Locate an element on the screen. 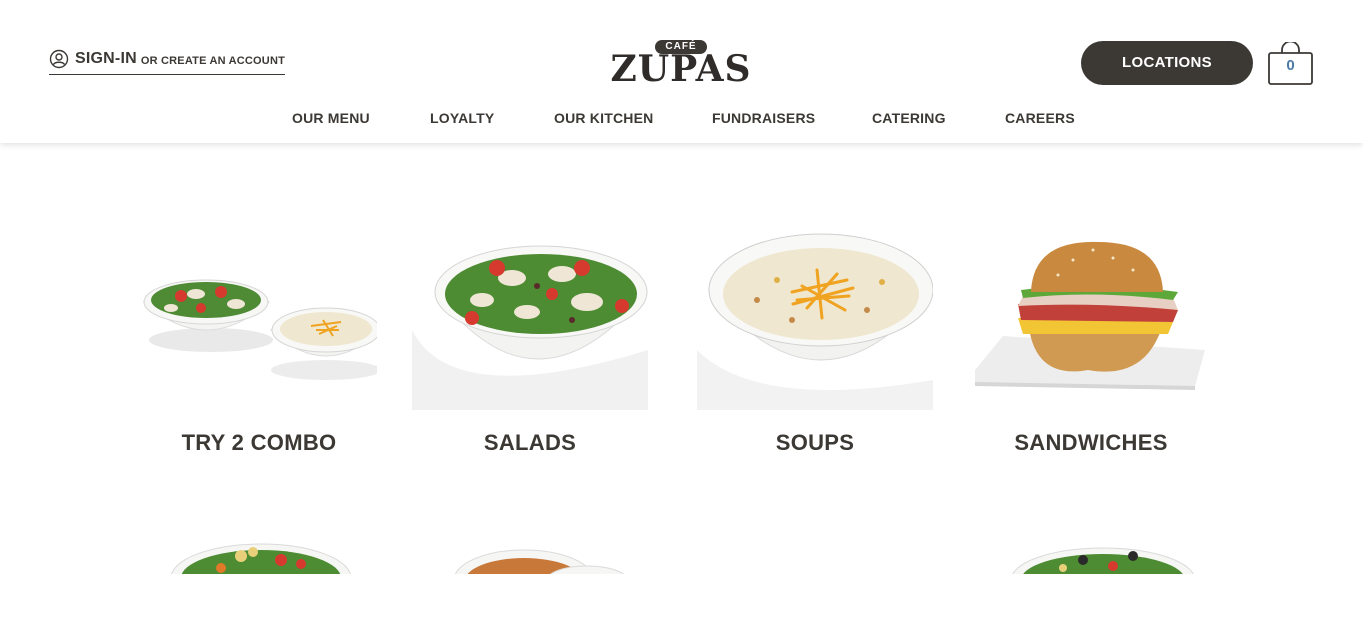  cart-count: 0 is located at coordinates (1290, 65).